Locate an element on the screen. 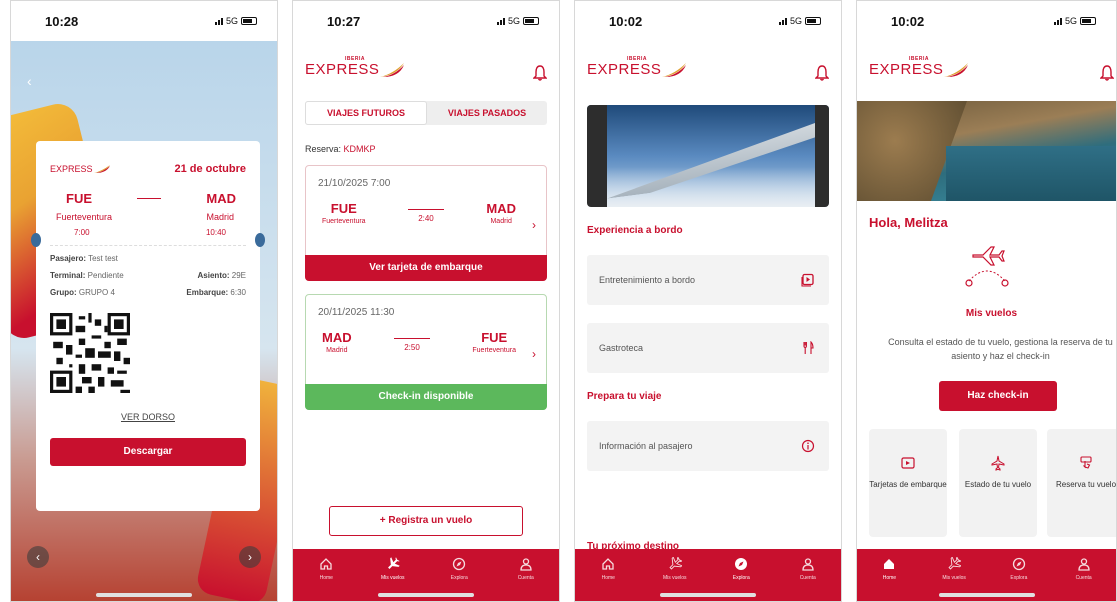 This screenshot has width=1117, height=602. register-flight-button: + Registra un vuelo is located at coordinates (426, 521).